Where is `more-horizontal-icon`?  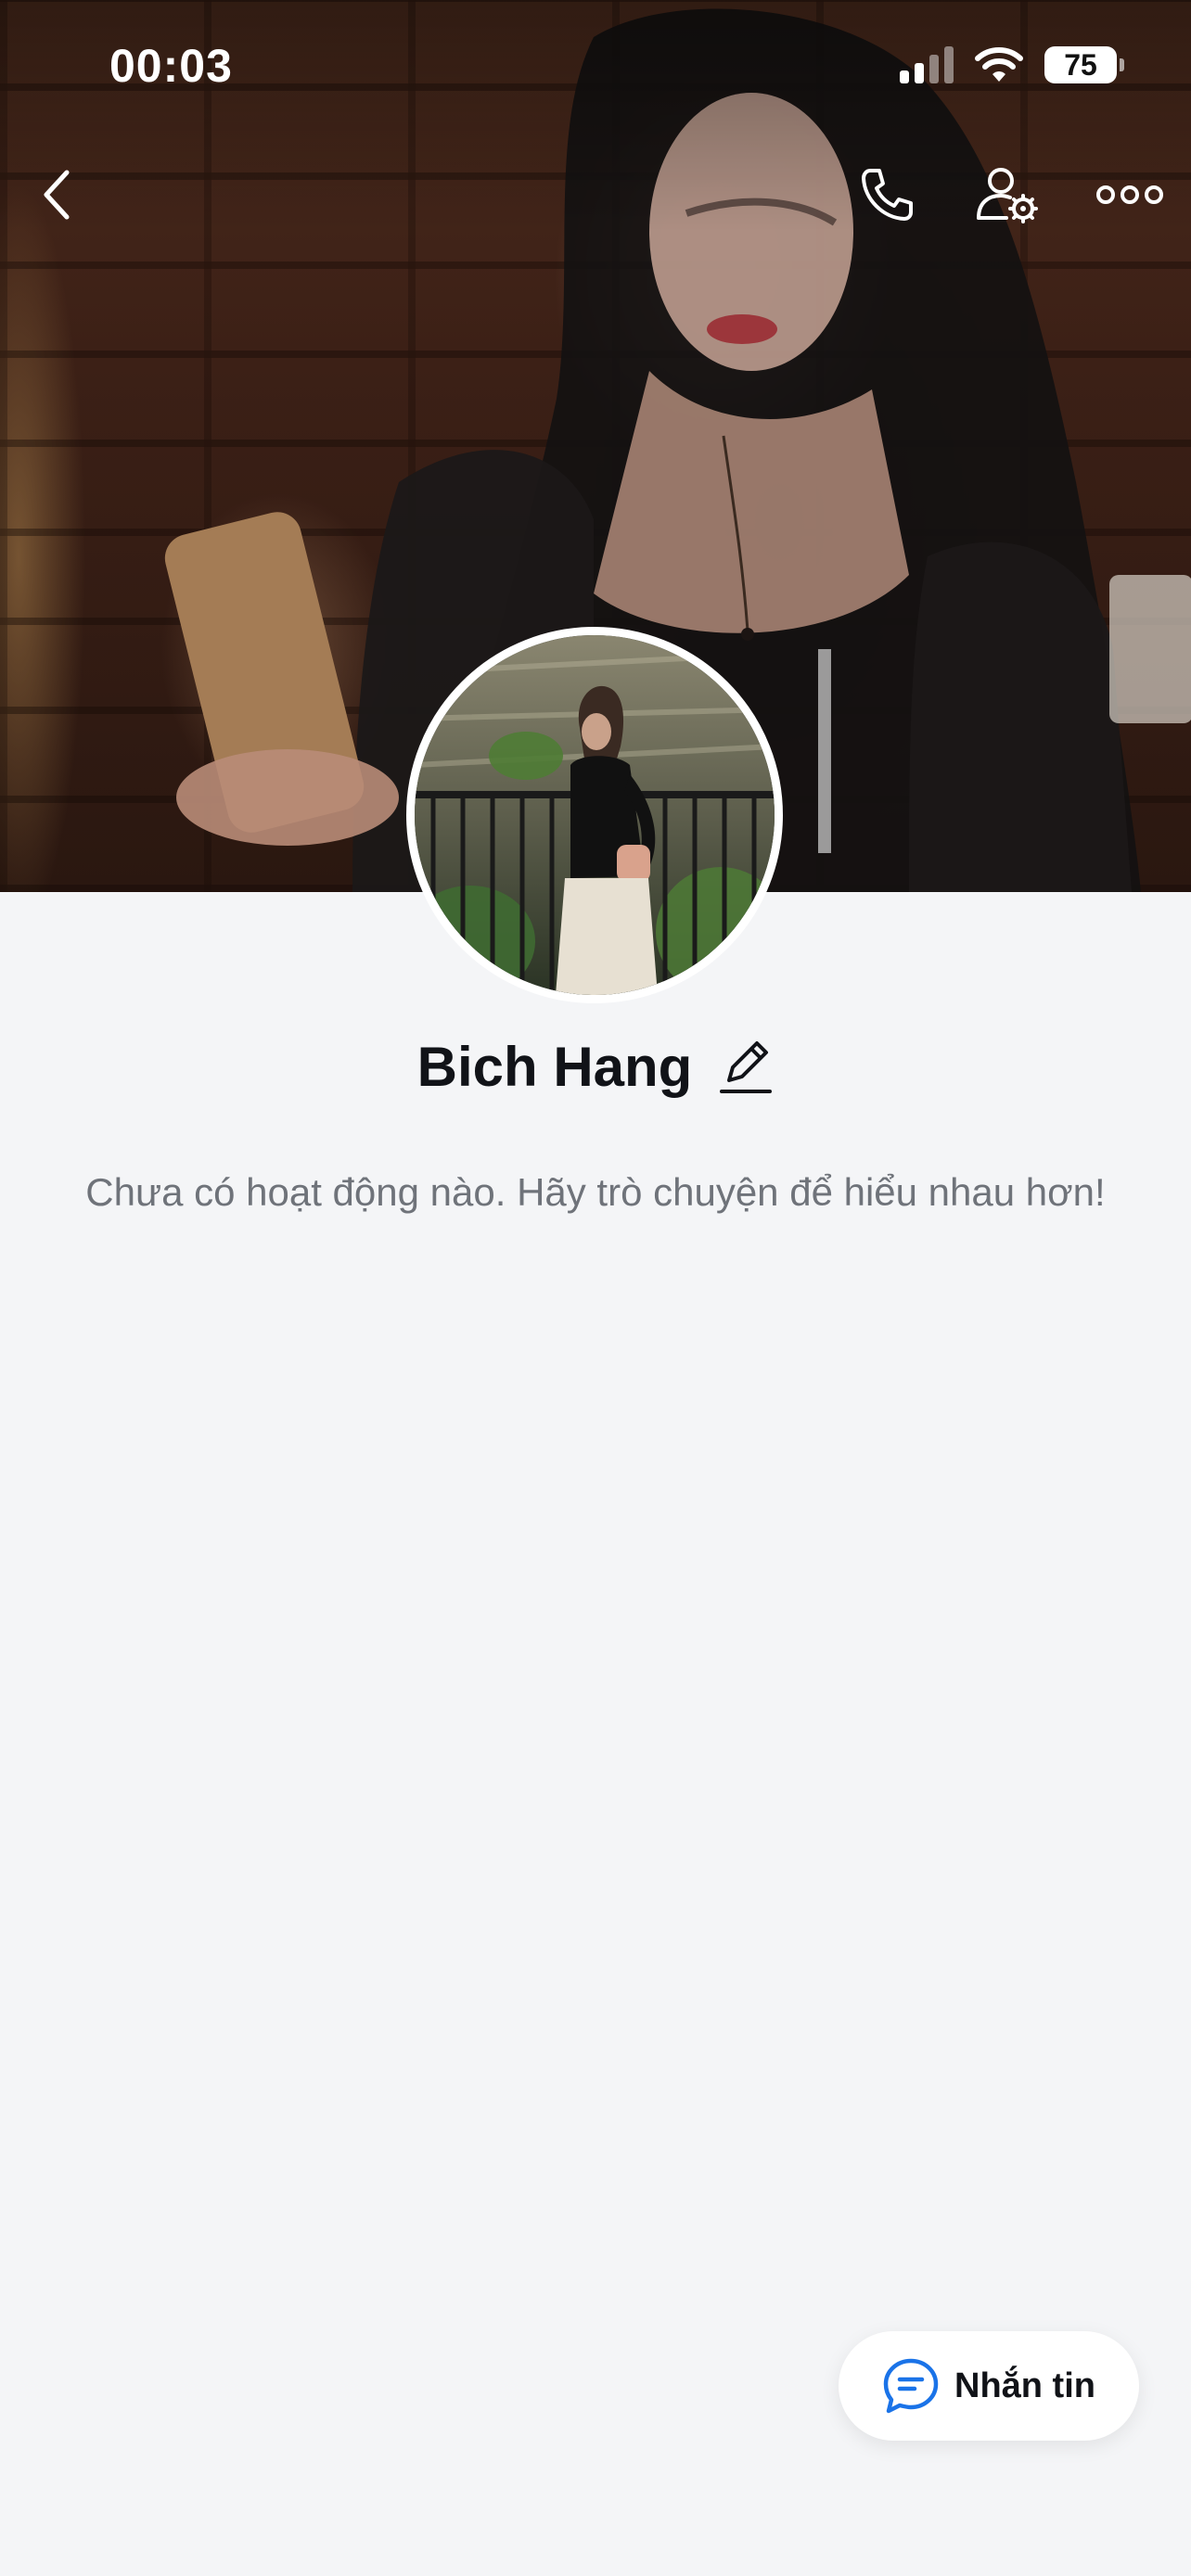 more-horizontal-icon is located at coordinates (1129, 194).